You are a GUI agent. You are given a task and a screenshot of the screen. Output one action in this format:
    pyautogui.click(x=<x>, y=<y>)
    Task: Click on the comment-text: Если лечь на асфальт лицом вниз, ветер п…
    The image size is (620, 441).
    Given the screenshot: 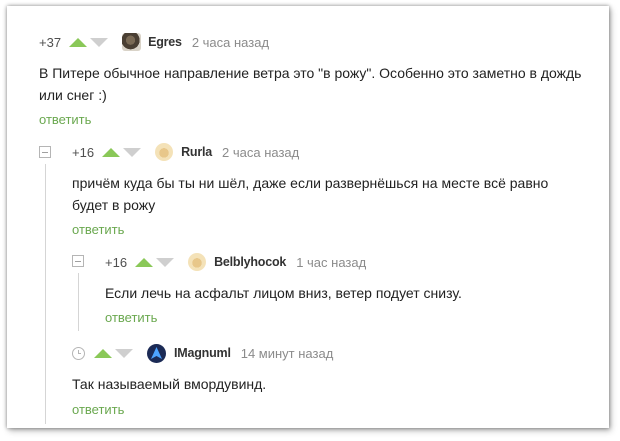 What is the action you would take?
    pyautogui.click(x=283, y=293)
    